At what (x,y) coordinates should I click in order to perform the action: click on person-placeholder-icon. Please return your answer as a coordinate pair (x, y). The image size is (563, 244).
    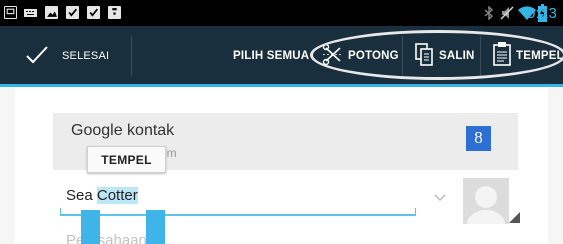
    Looking at the image, I should click on (486, 205).